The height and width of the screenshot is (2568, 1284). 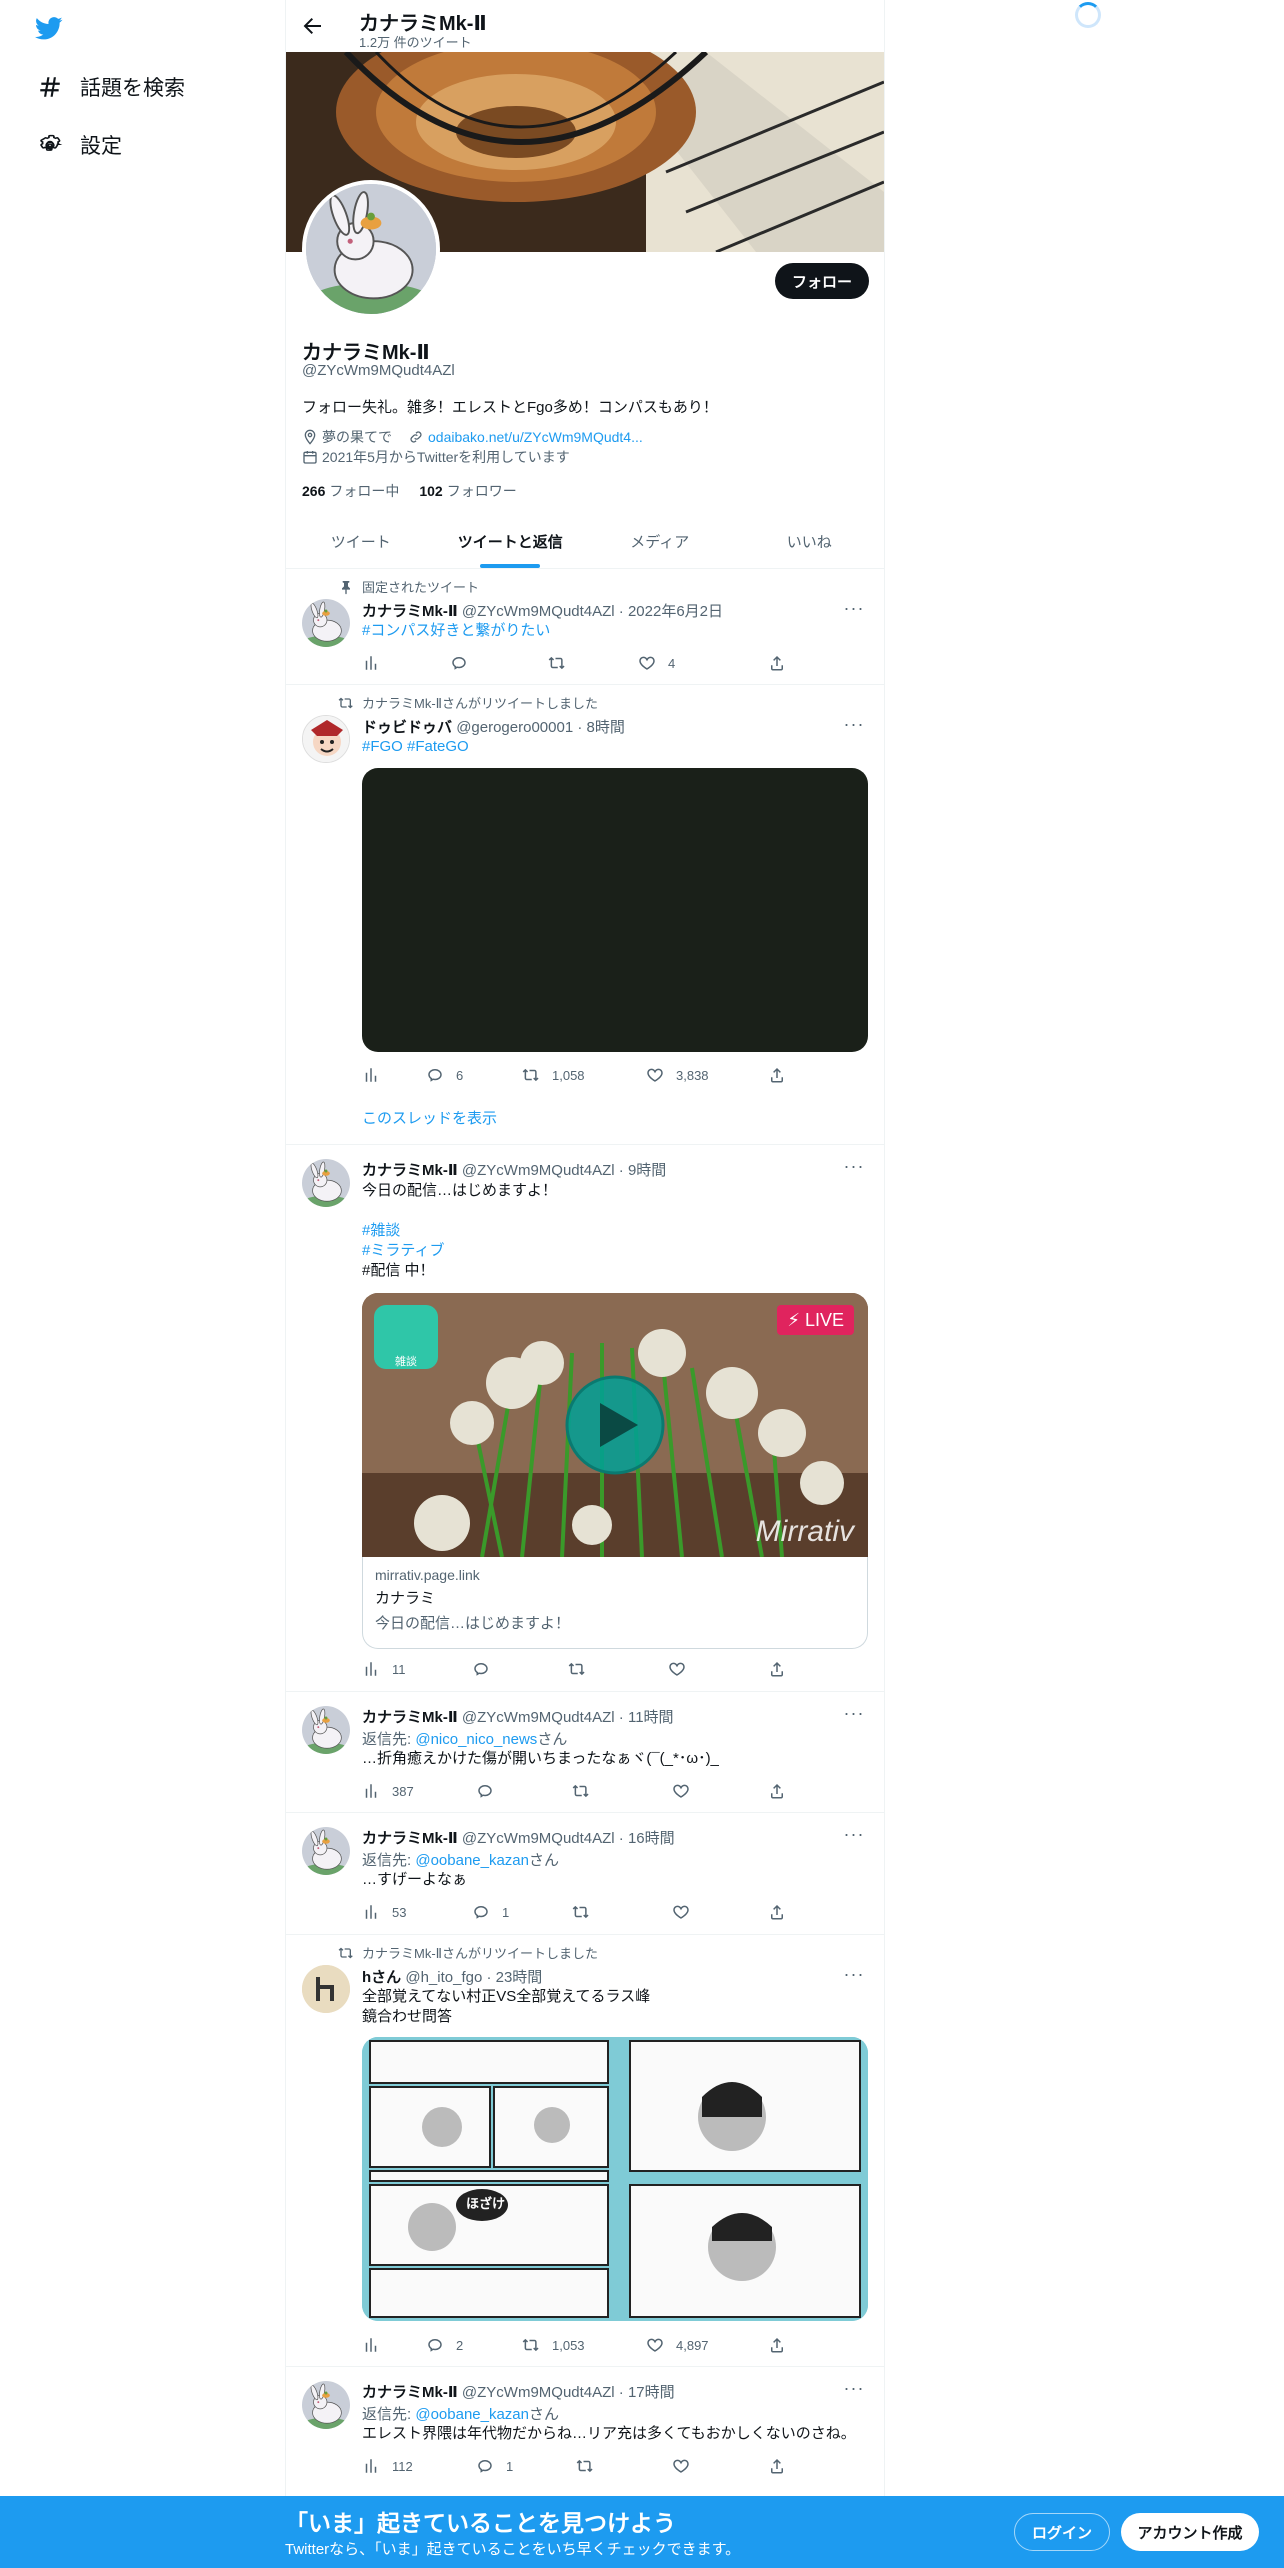 What do you see at coordinates (381, 1977) in the screenshot?
I see `tweet-author-name: hさん` at bounding box center [381, 1977].